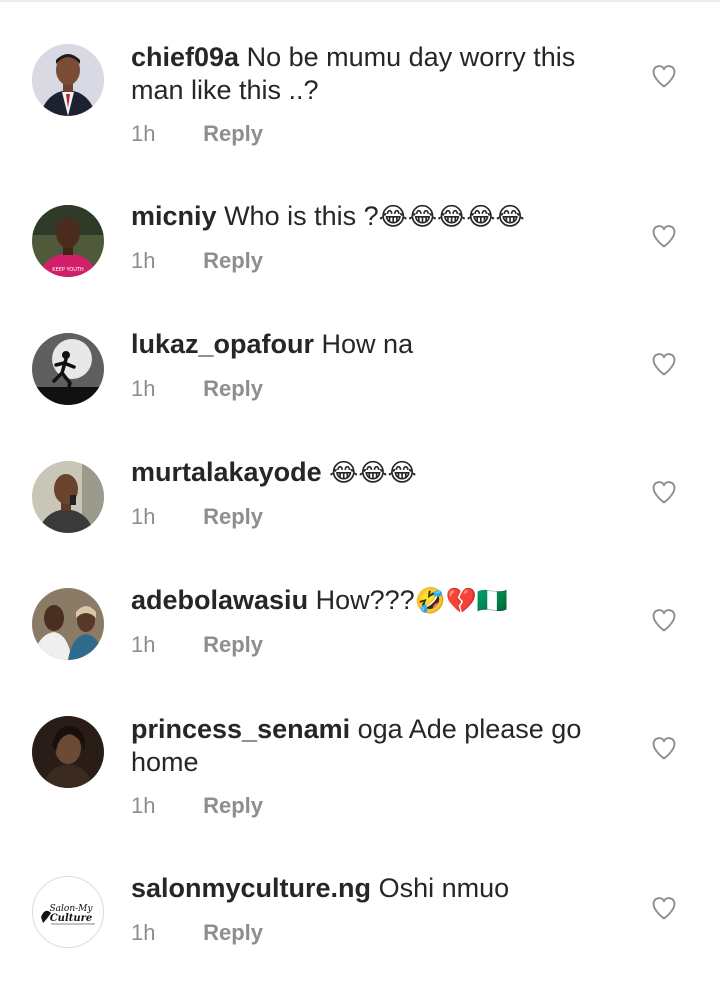 The width and height of the screenshot is (720, 989). I want to click on top-divider, so click(360, 1).